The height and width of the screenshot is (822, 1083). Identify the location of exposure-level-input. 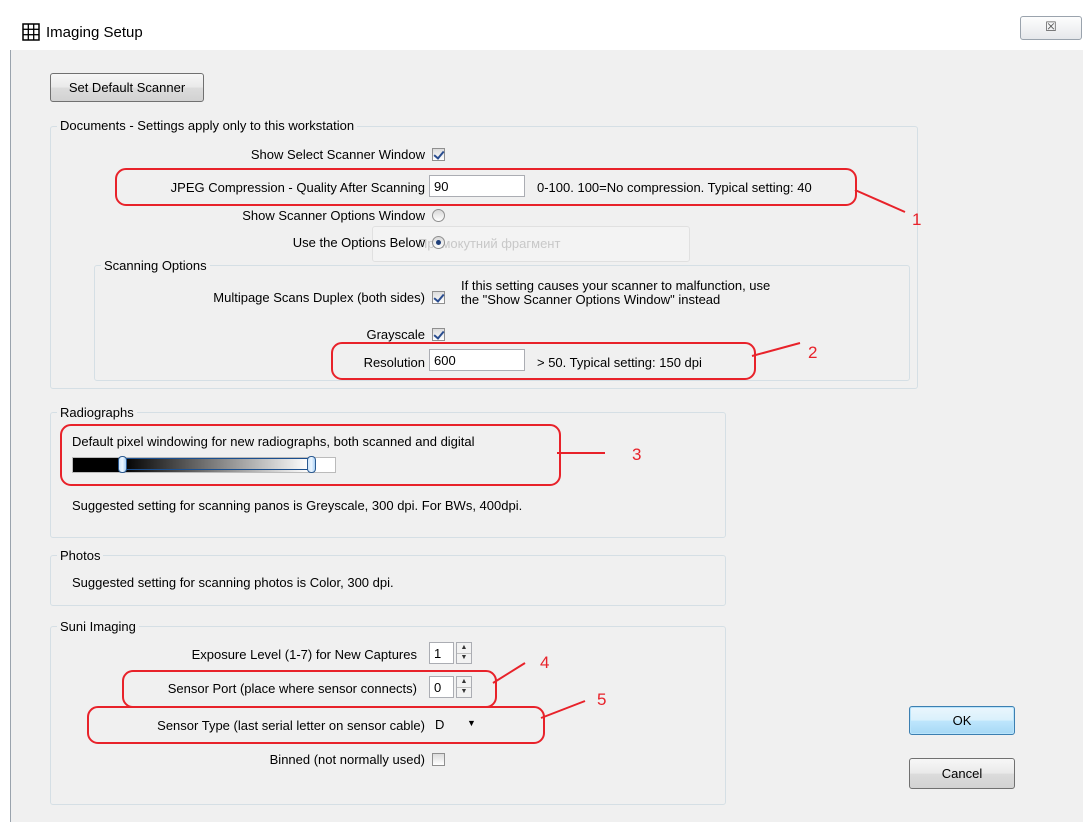
(441, 653).